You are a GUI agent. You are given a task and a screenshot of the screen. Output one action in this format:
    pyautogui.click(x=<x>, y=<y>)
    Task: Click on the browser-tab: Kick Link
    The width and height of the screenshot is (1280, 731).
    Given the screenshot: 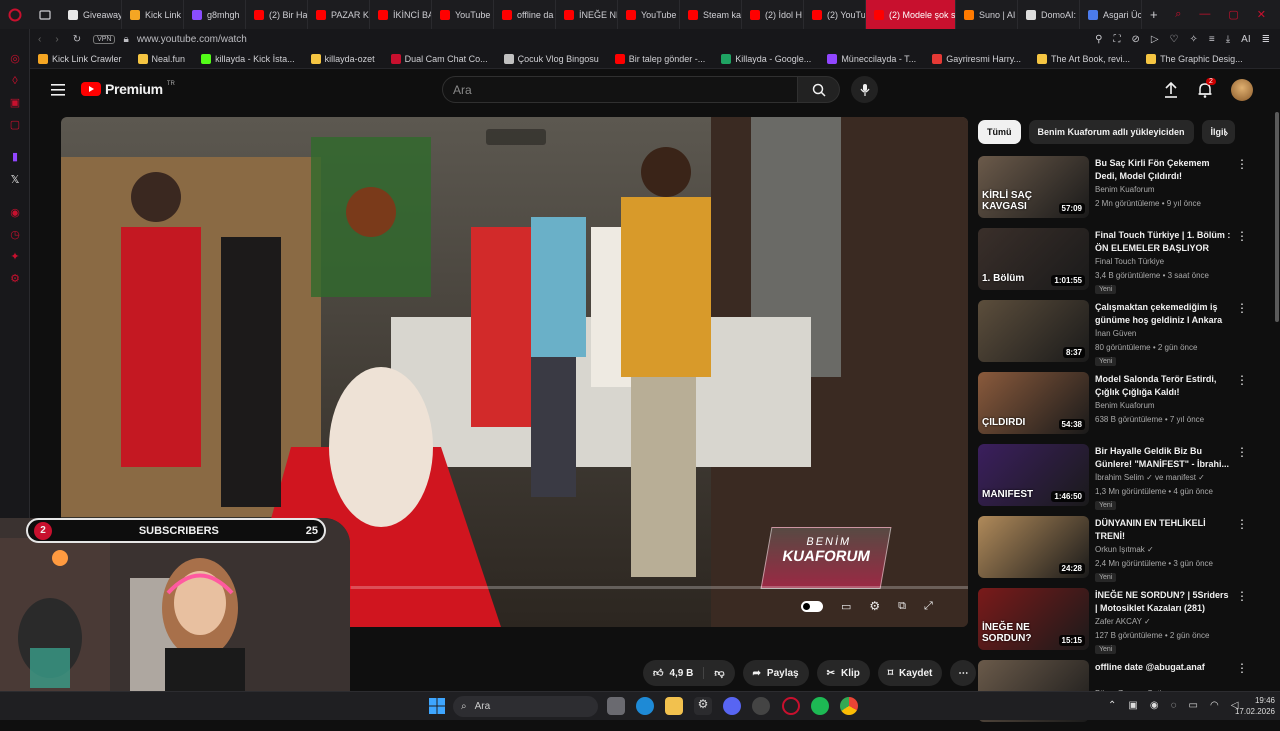 What is the action you would take?
    pyautogui.click(x=153, y=14)
    